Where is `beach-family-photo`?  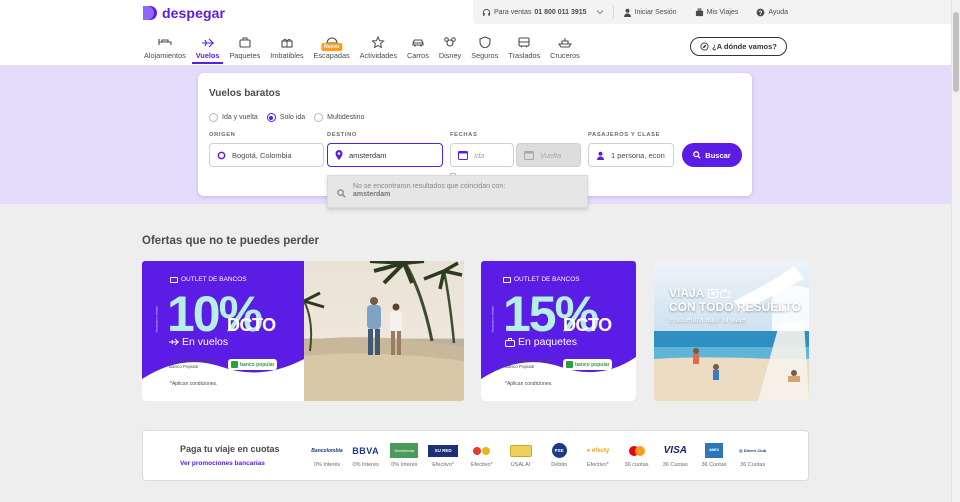 beach-family-photo is located at coordinates (731, 331).